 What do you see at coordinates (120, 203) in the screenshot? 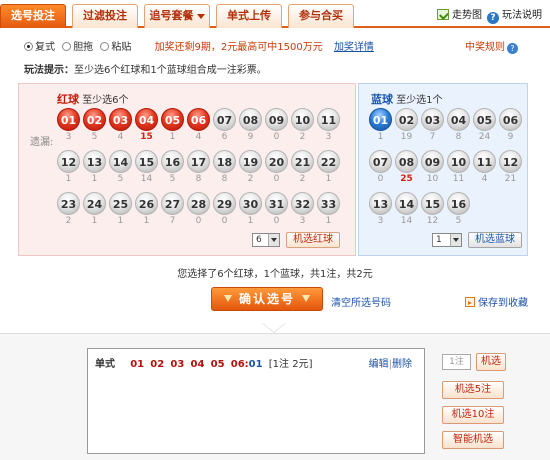
I see `red-ball: 25` at bounding box center [120, 203].